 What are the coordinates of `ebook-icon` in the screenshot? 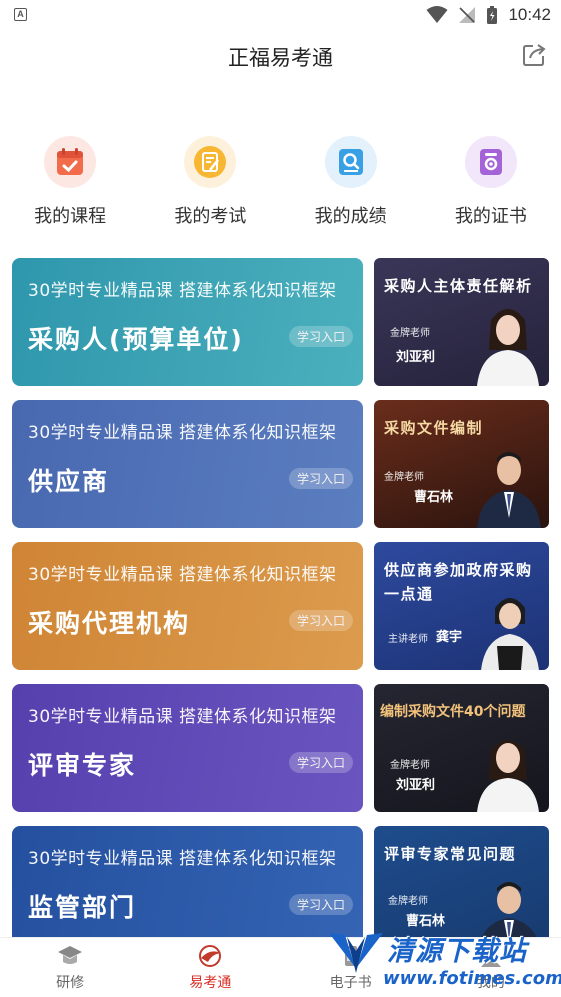 It's located at (350, 956).